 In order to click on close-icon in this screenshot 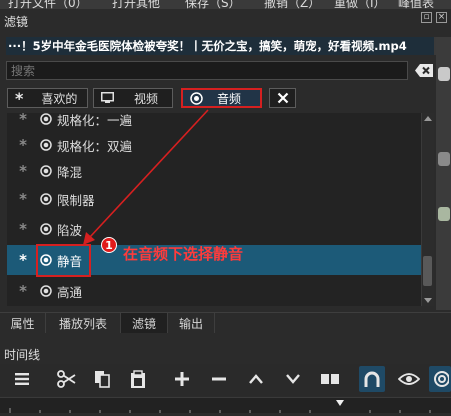, I will do `click(282, 98)`.